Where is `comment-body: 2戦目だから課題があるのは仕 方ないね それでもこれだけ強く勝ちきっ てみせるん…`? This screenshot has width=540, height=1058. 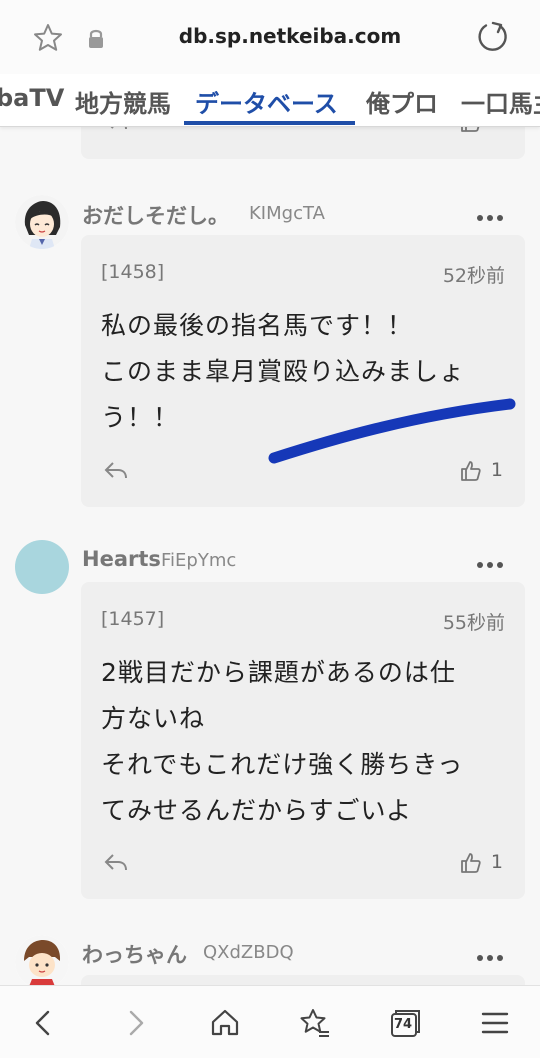
comment-body: 2戦目だから課題があるのは仕 方ないね それでもこれだけ強く勝ちきっ てみせるん… is located at coordinates (306, 742).